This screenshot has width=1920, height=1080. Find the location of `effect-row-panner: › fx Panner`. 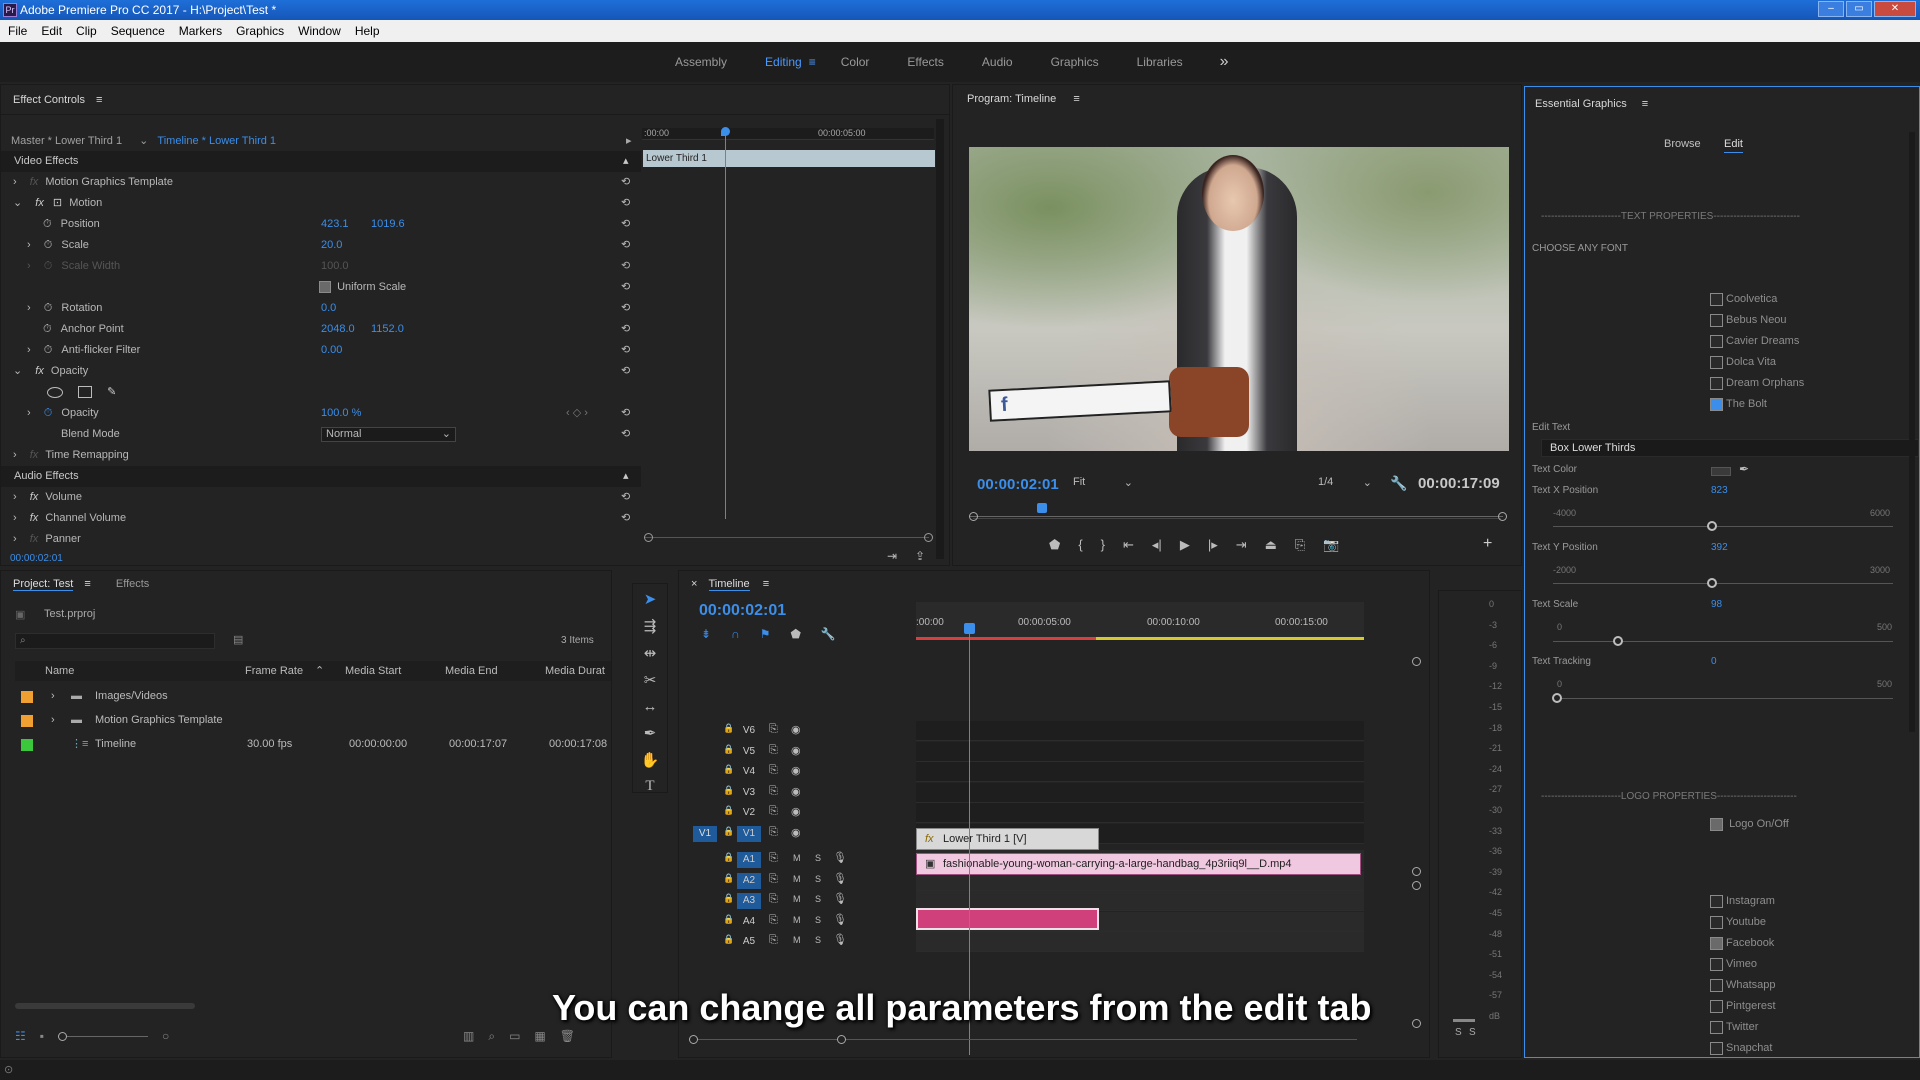

effect-row-panner: › fx Panner is located at coordinates (321, 539).